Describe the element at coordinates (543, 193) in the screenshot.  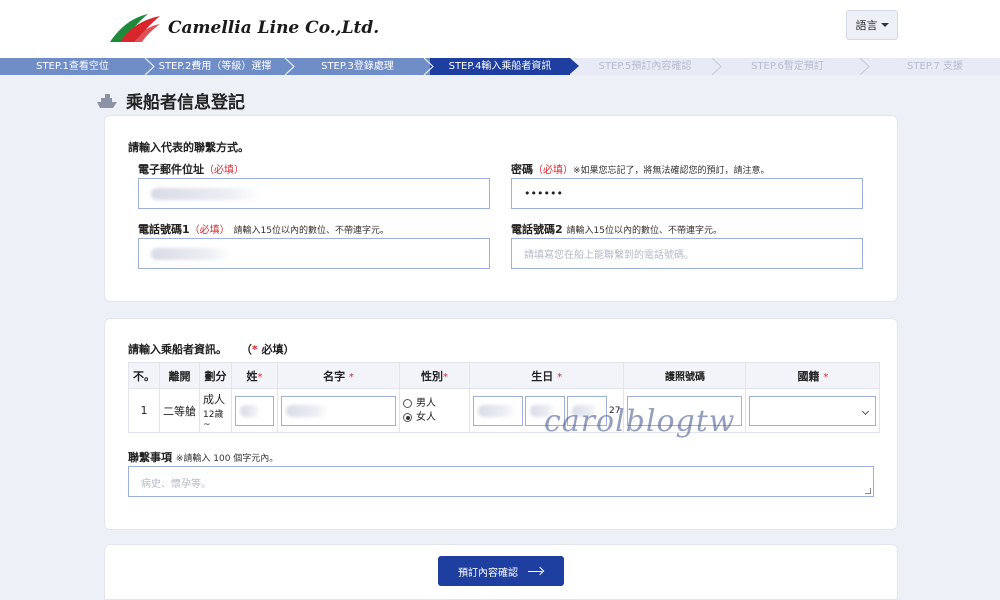
I see `password-value: ••••••` at that location.